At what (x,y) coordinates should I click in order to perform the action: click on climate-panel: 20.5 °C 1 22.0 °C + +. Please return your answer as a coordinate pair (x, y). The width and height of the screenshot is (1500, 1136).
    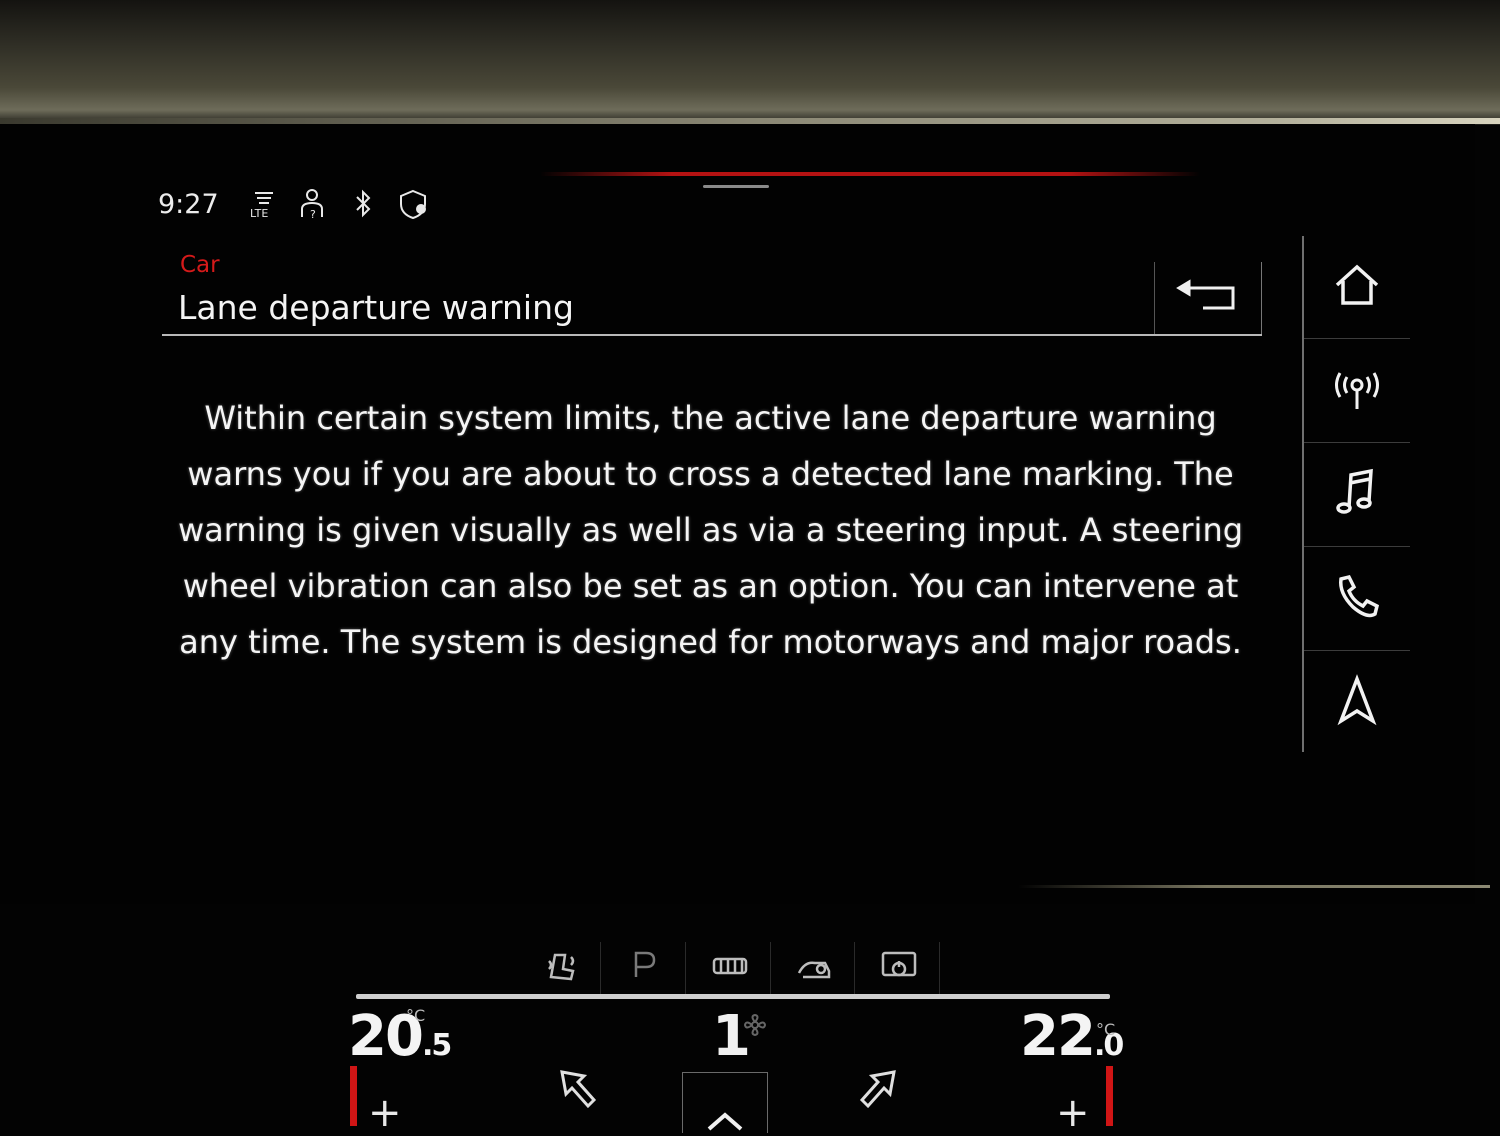
    Looking at the image, I should click on (735, 1033).